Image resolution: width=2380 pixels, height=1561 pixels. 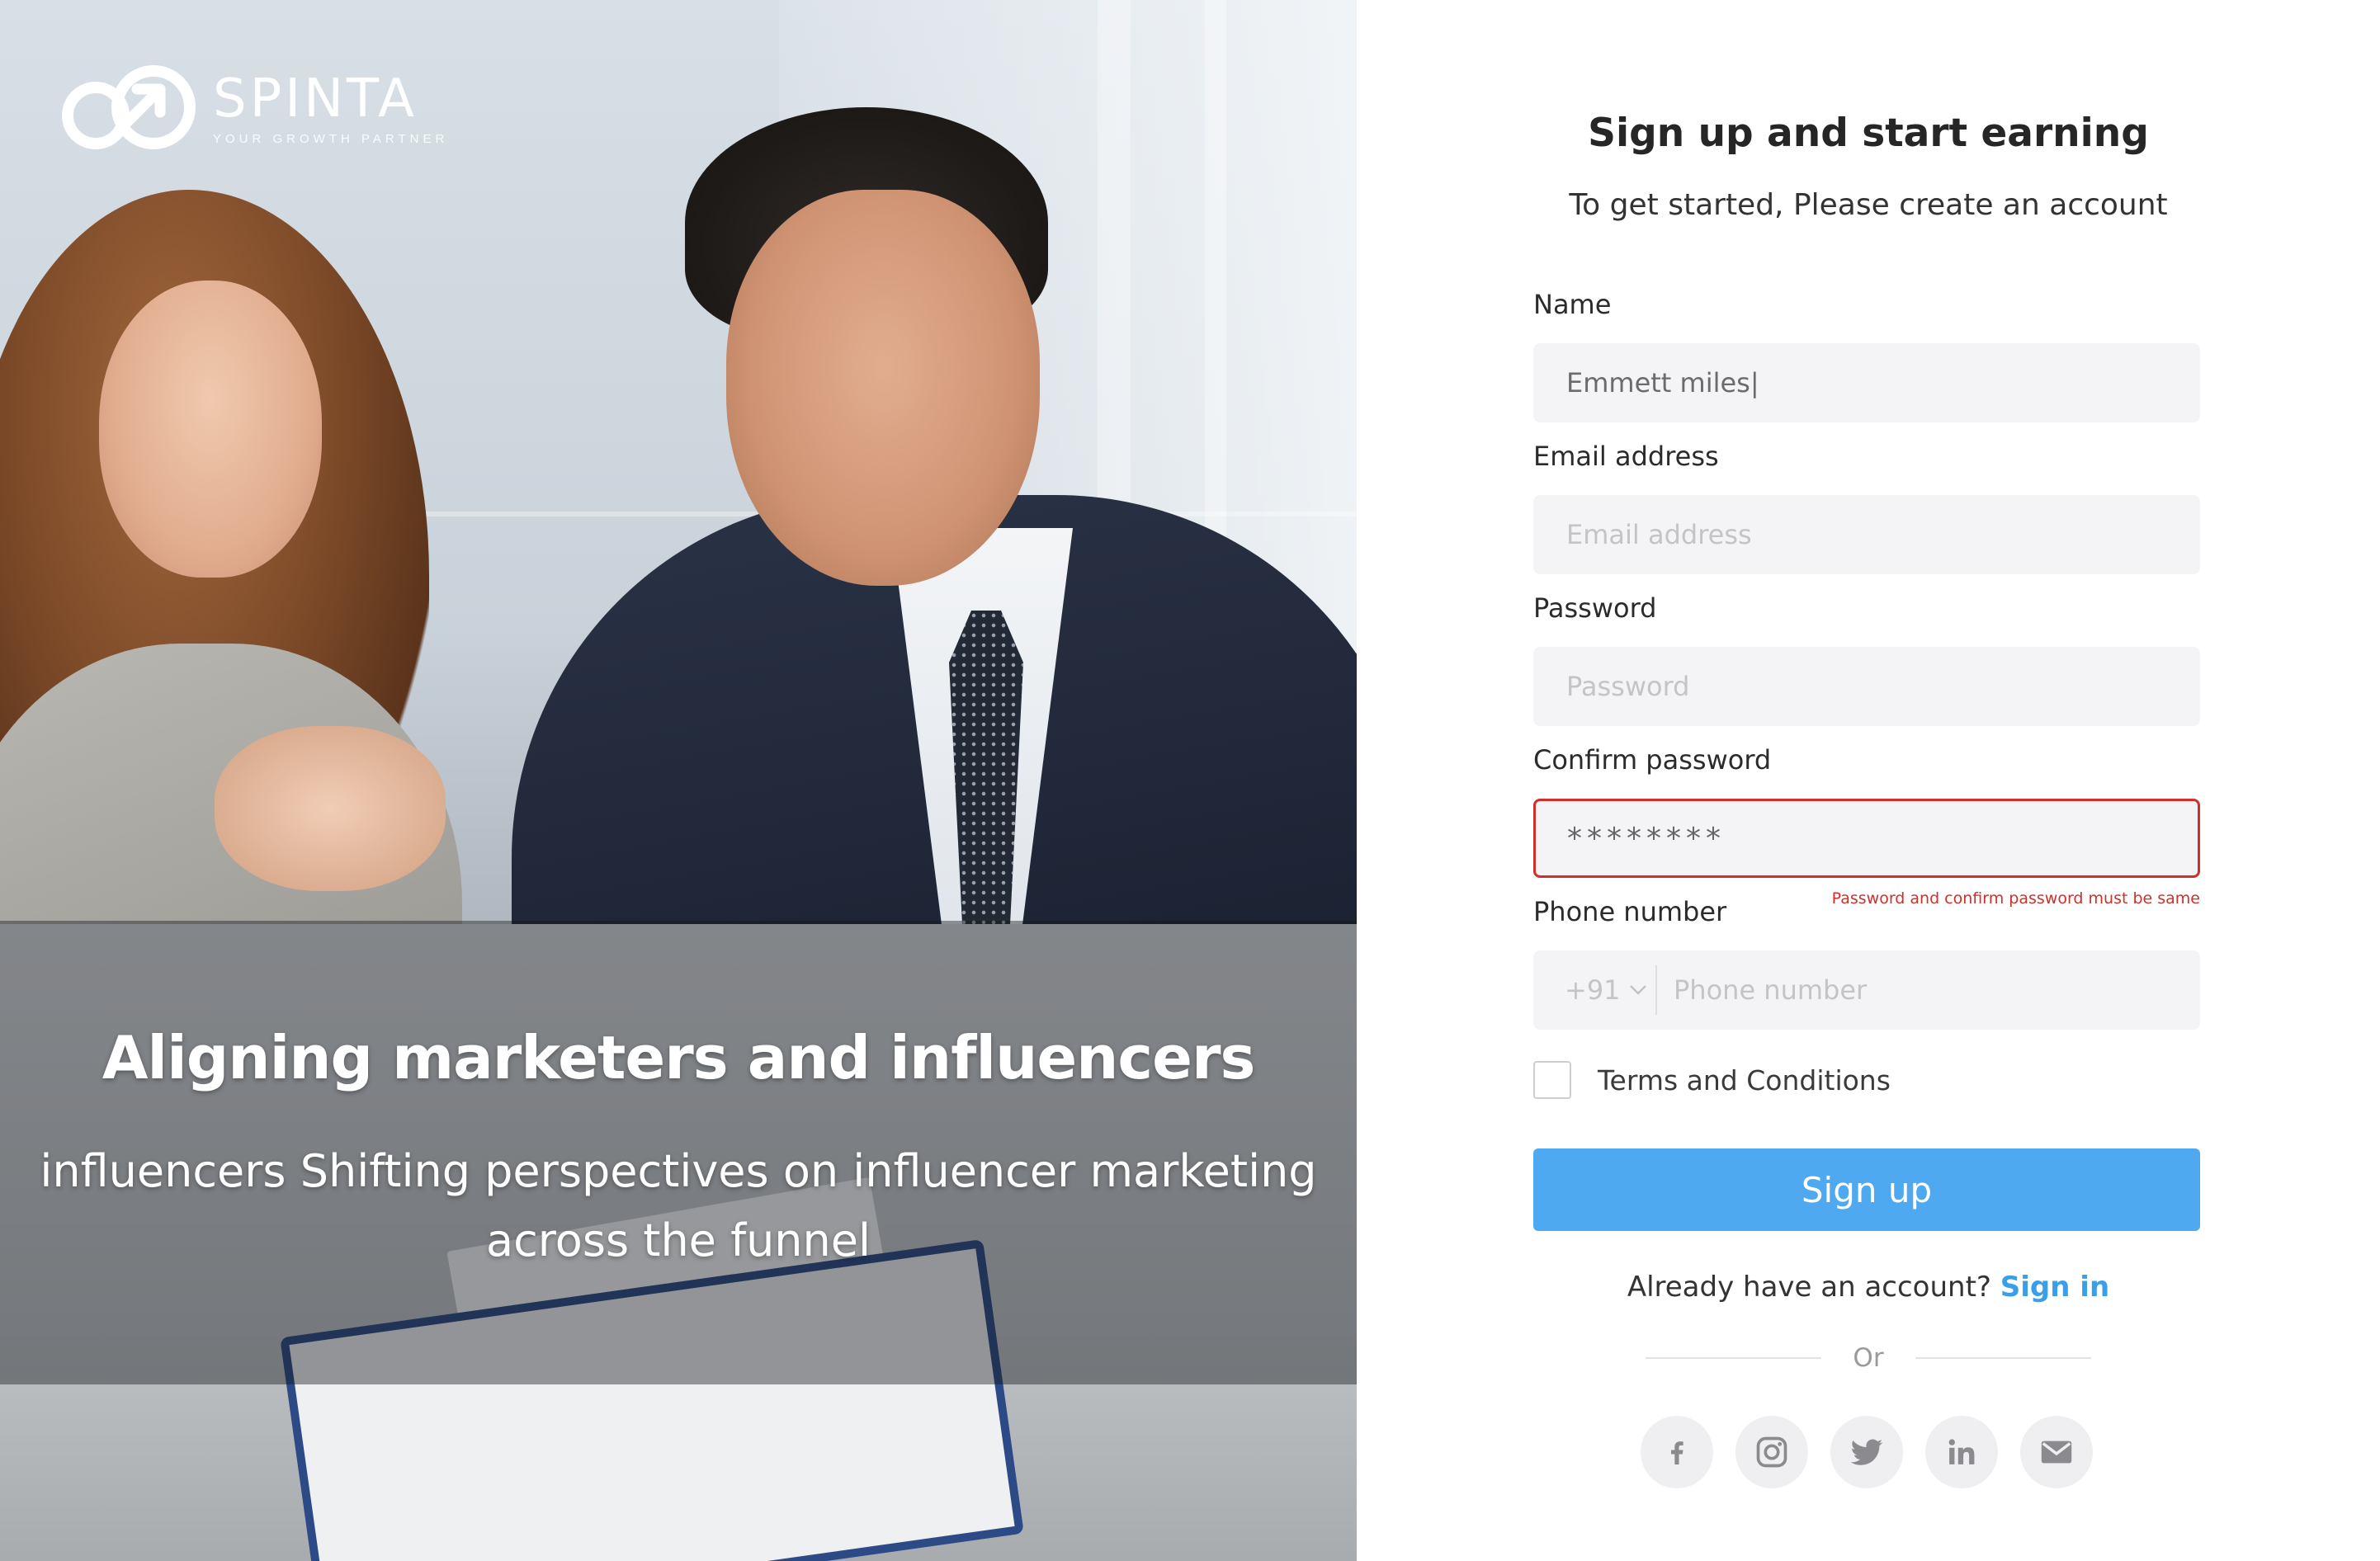 I want to click on brand-logo-icon, so click(x=129, y=107).